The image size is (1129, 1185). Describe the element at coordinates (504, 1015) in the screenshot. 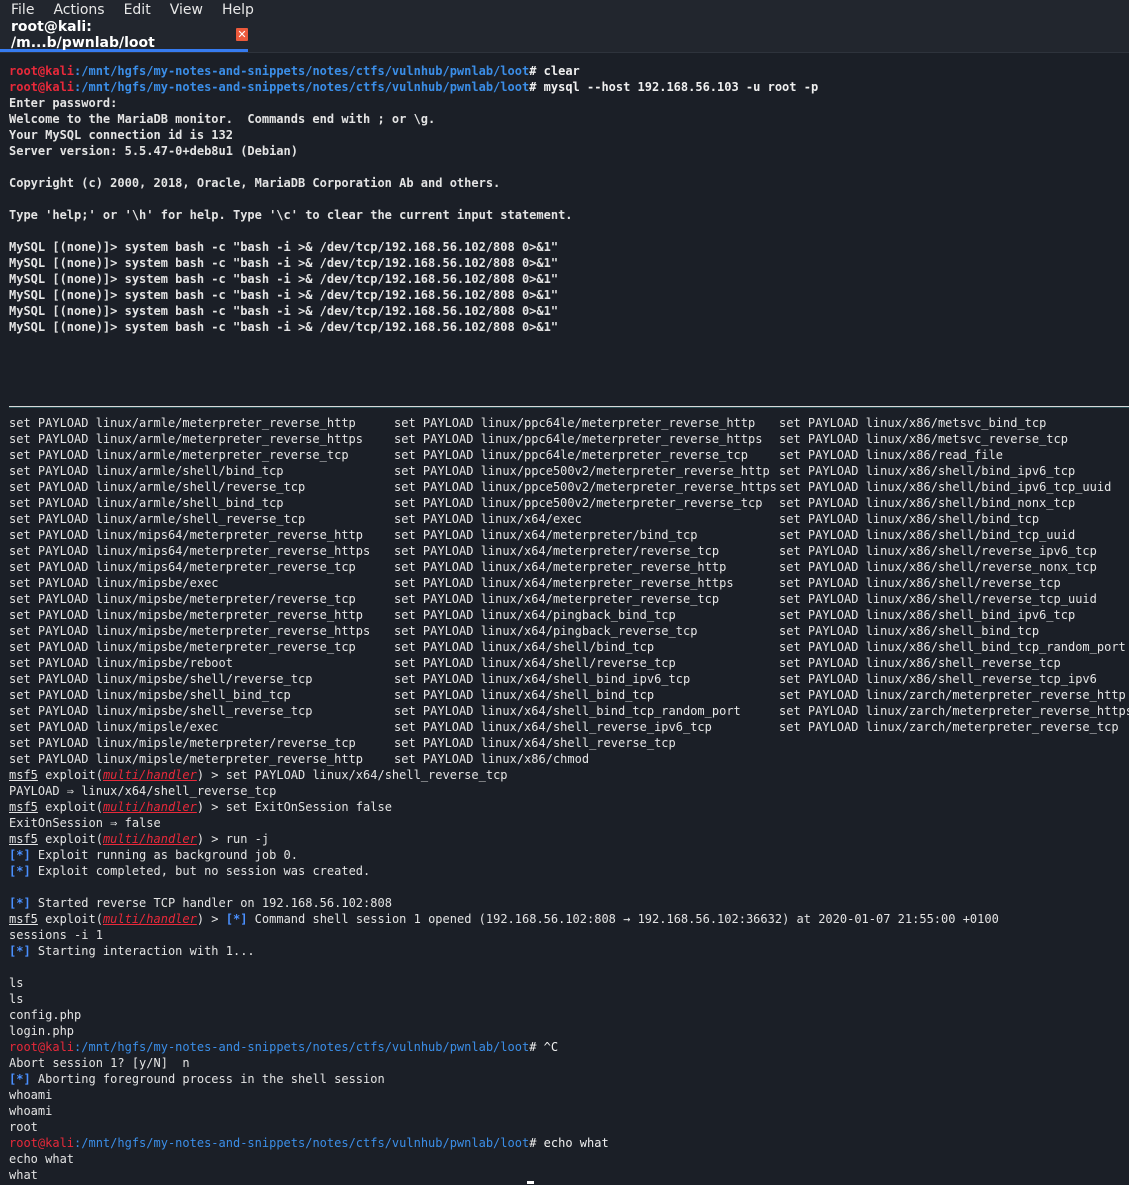

I see `terminal-line: config.php` at that location.